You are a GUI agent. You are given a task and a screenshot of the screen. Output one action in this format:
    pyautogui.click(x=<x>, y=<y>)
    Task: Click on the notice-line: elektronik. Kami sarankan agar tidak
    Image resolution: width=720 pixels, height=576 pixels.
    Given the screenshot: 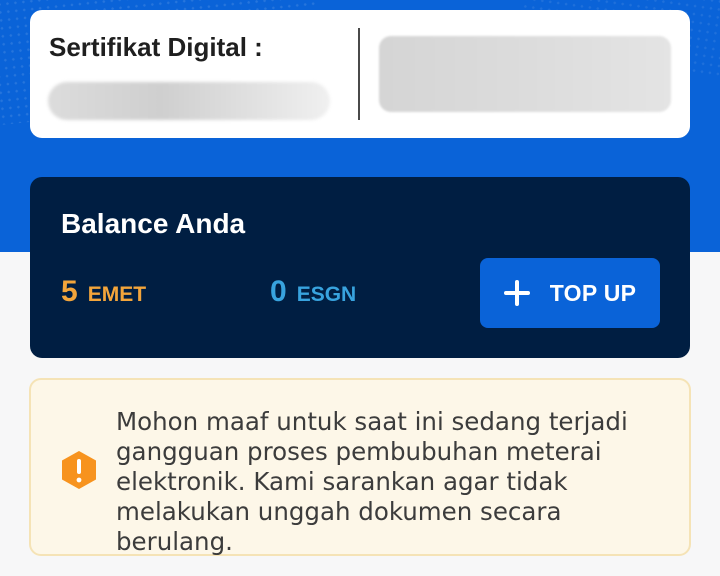 What is the action you would take?
    pyautogui.click(x=342, y=481)
    